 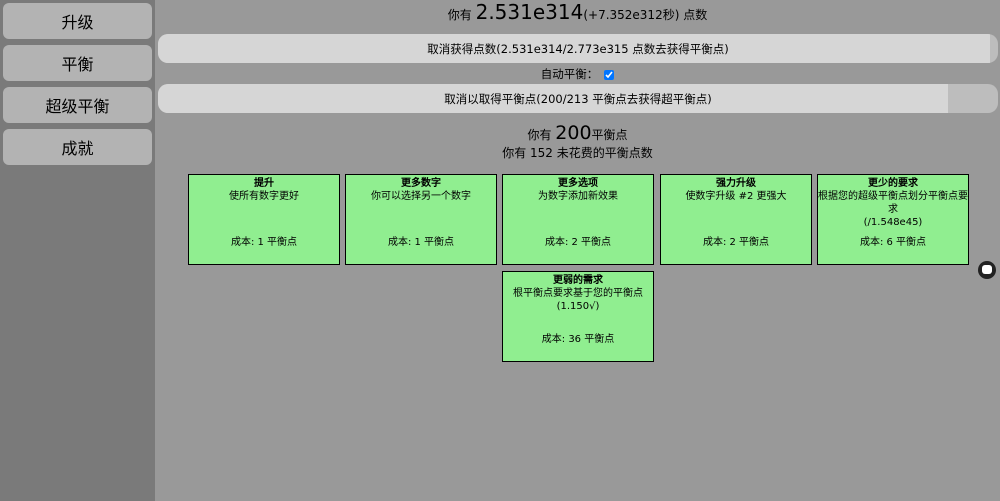 I want to click on auto-balance-row: 自动平衡：, so click(x=577, y=74).